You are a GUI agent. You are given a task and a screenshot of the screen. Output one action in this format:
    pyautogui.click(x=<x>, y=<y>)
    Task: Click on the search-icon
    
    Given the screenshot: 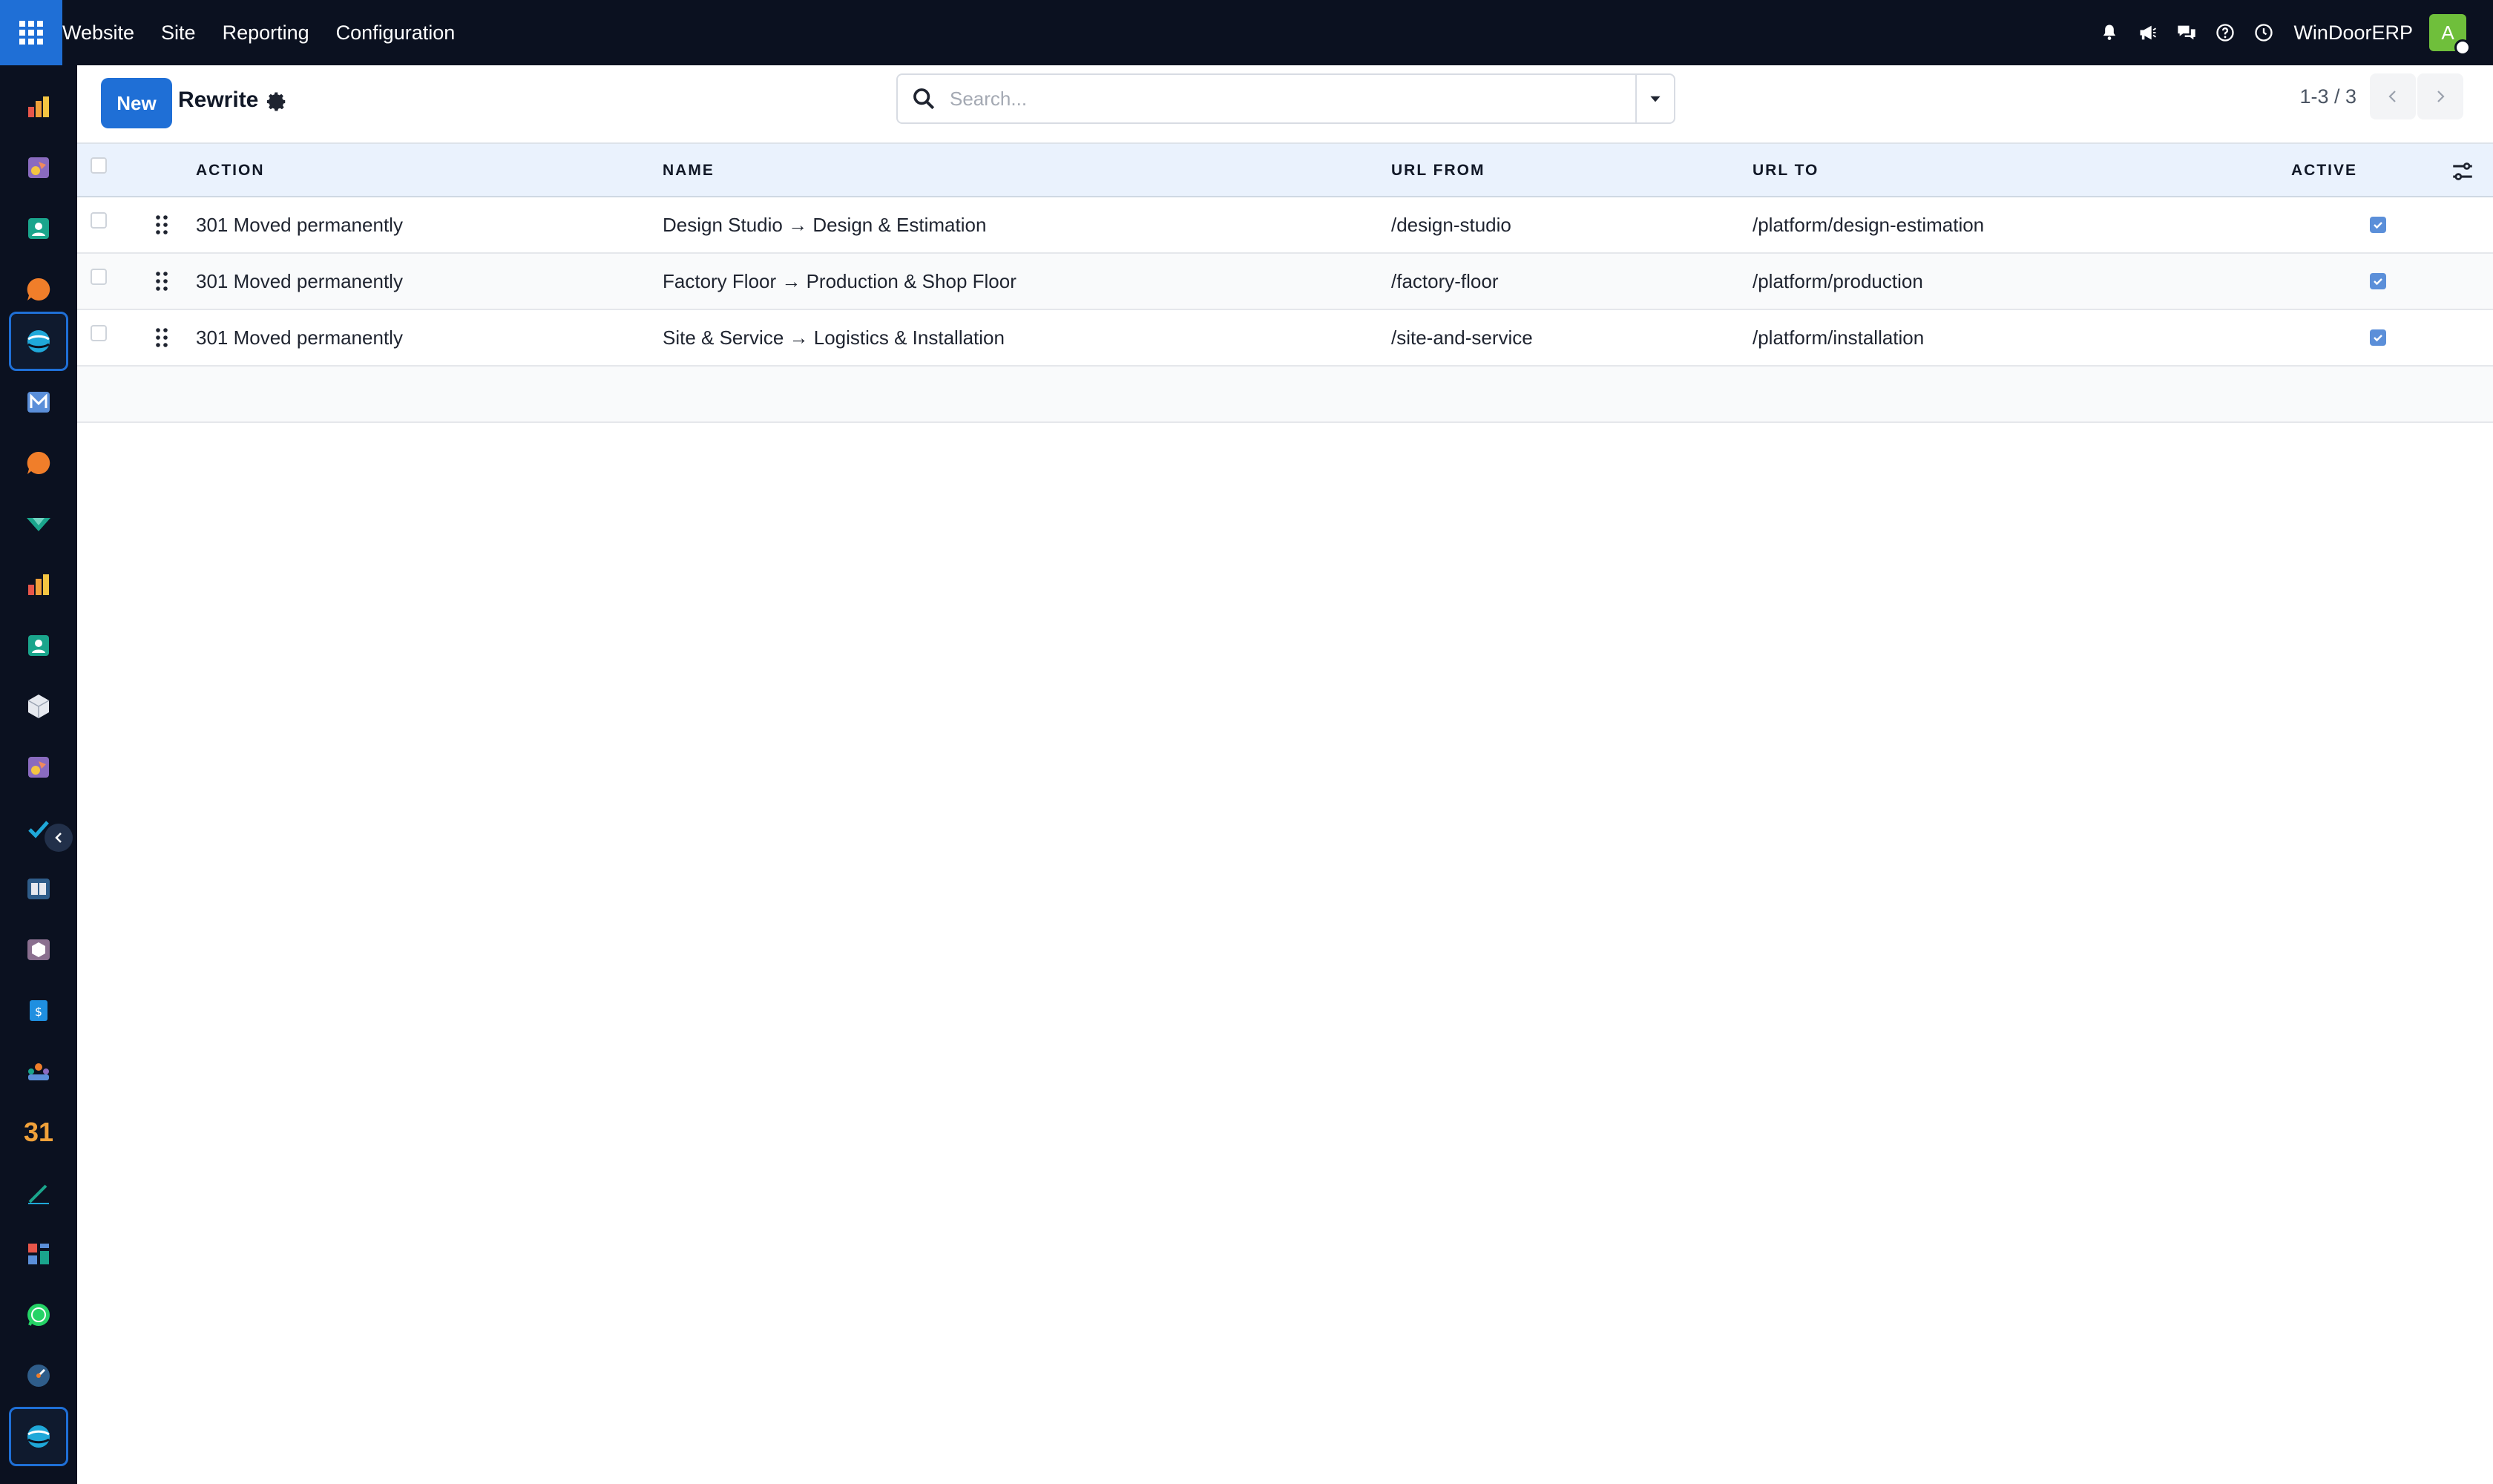 What is the action you would take?
    pyautogui.click(x=923, y=98)
    